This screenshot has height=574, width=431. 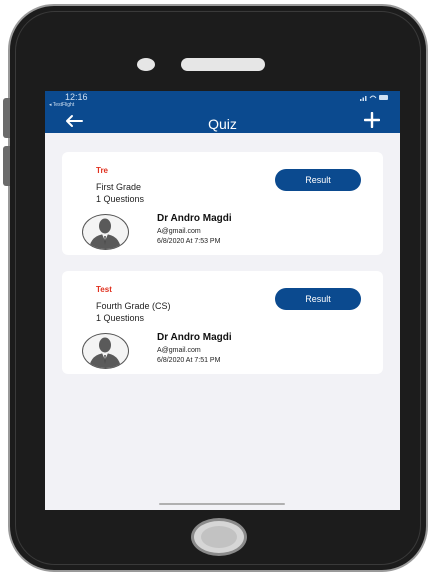 What do you see at coordinates (104, 289) in the screenshot?
I see `quiz-title: Test` at bounding box center [104, 289].